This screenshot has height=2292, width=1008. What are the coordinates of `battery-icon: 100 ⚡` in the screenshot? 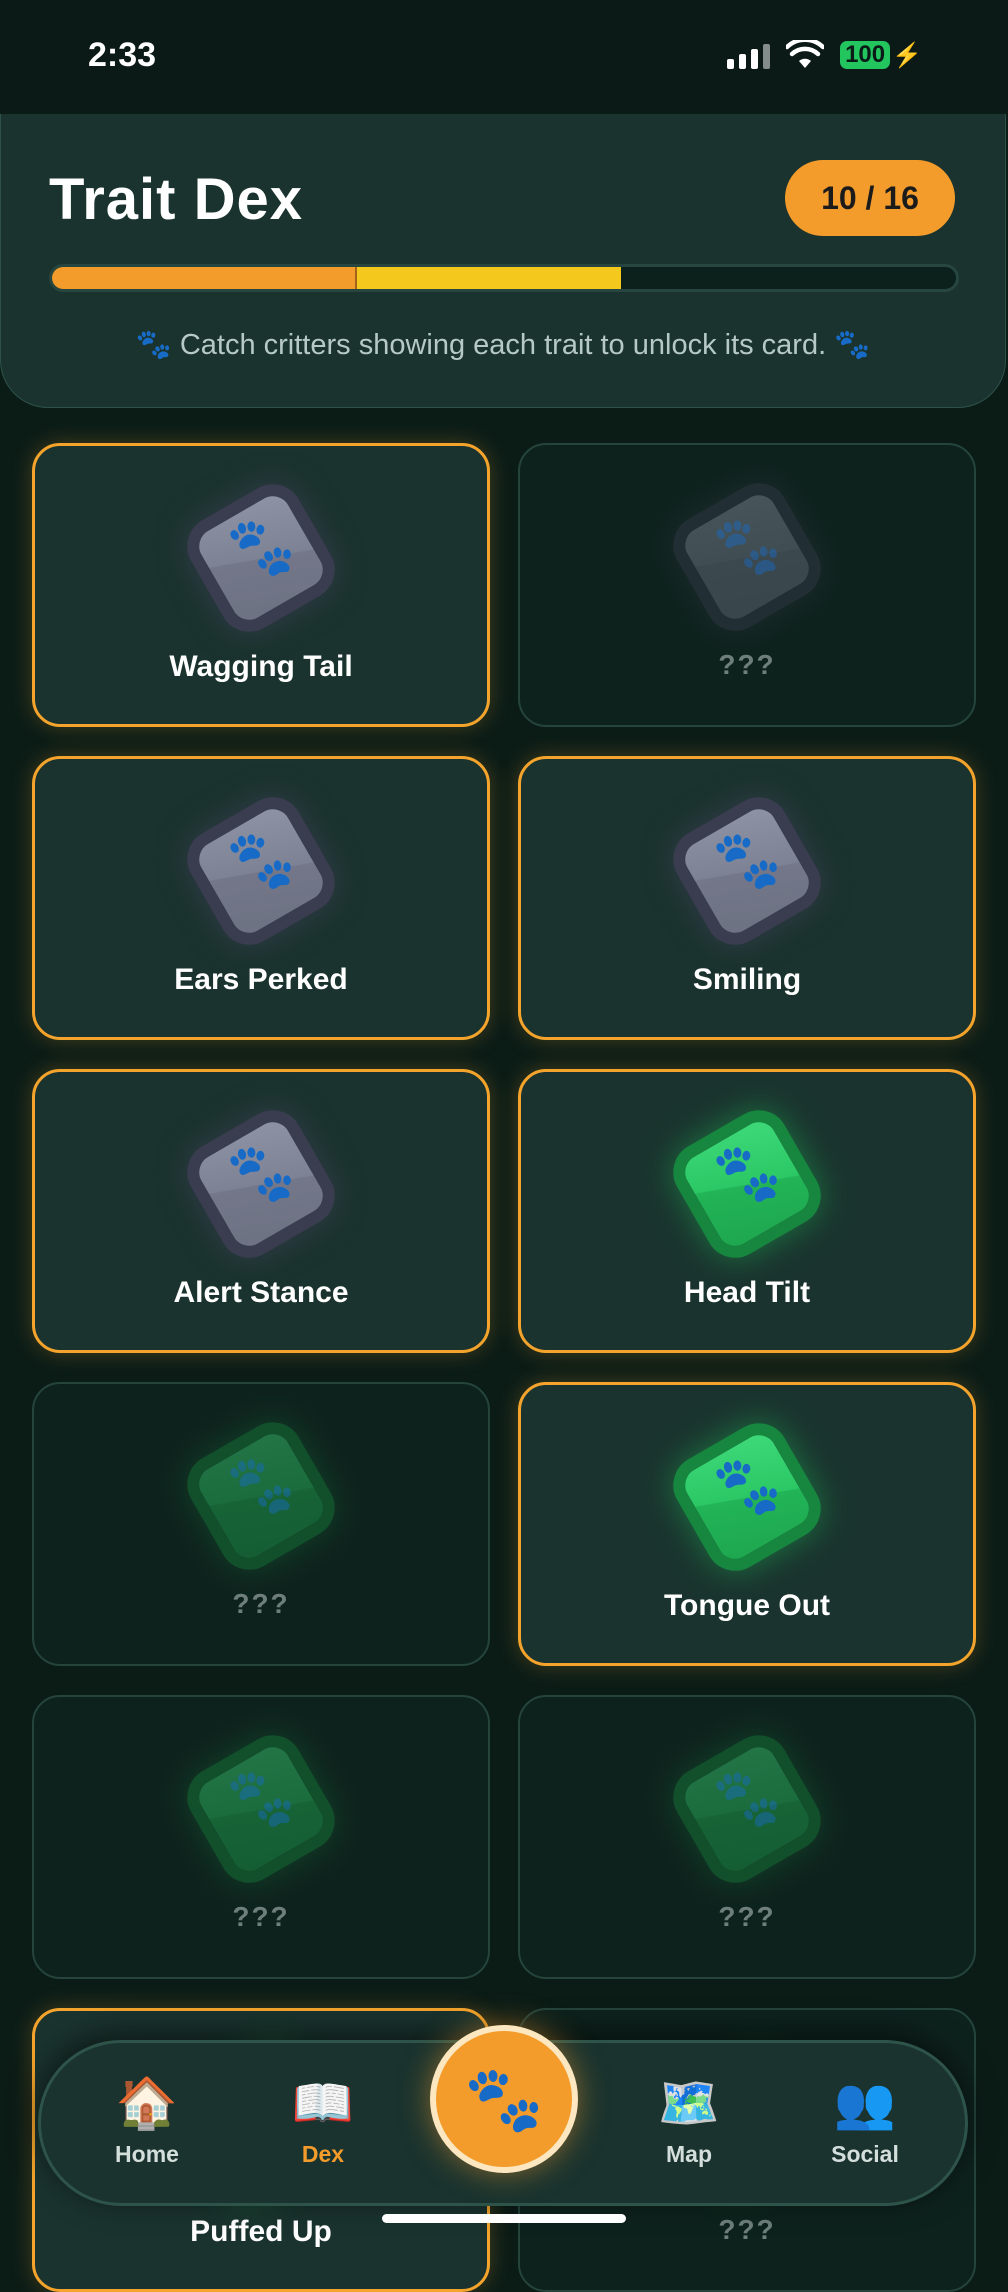 It's located at (881, 55).